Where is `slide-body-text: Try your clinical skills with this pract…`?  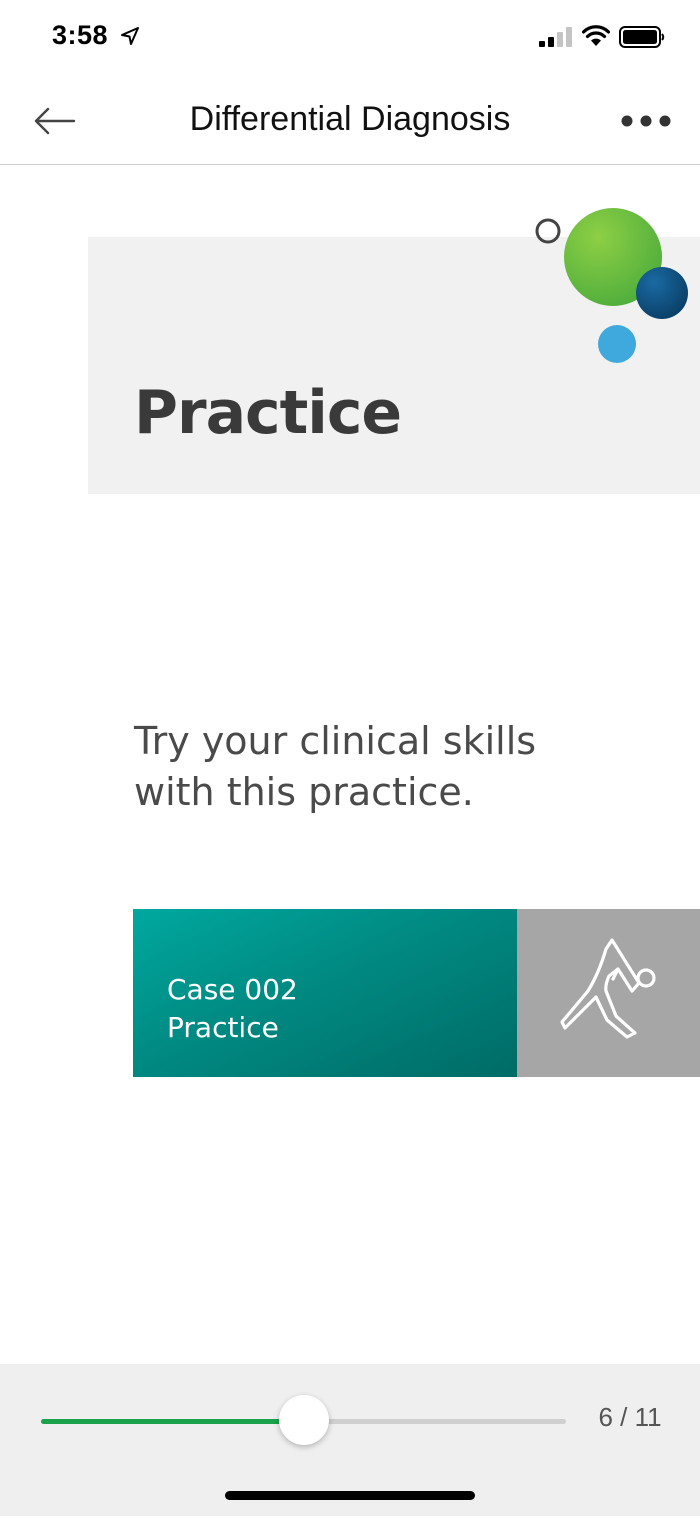 slide-body-text: Try your clinical skills with this pract… is located at coordinates (335, 766).